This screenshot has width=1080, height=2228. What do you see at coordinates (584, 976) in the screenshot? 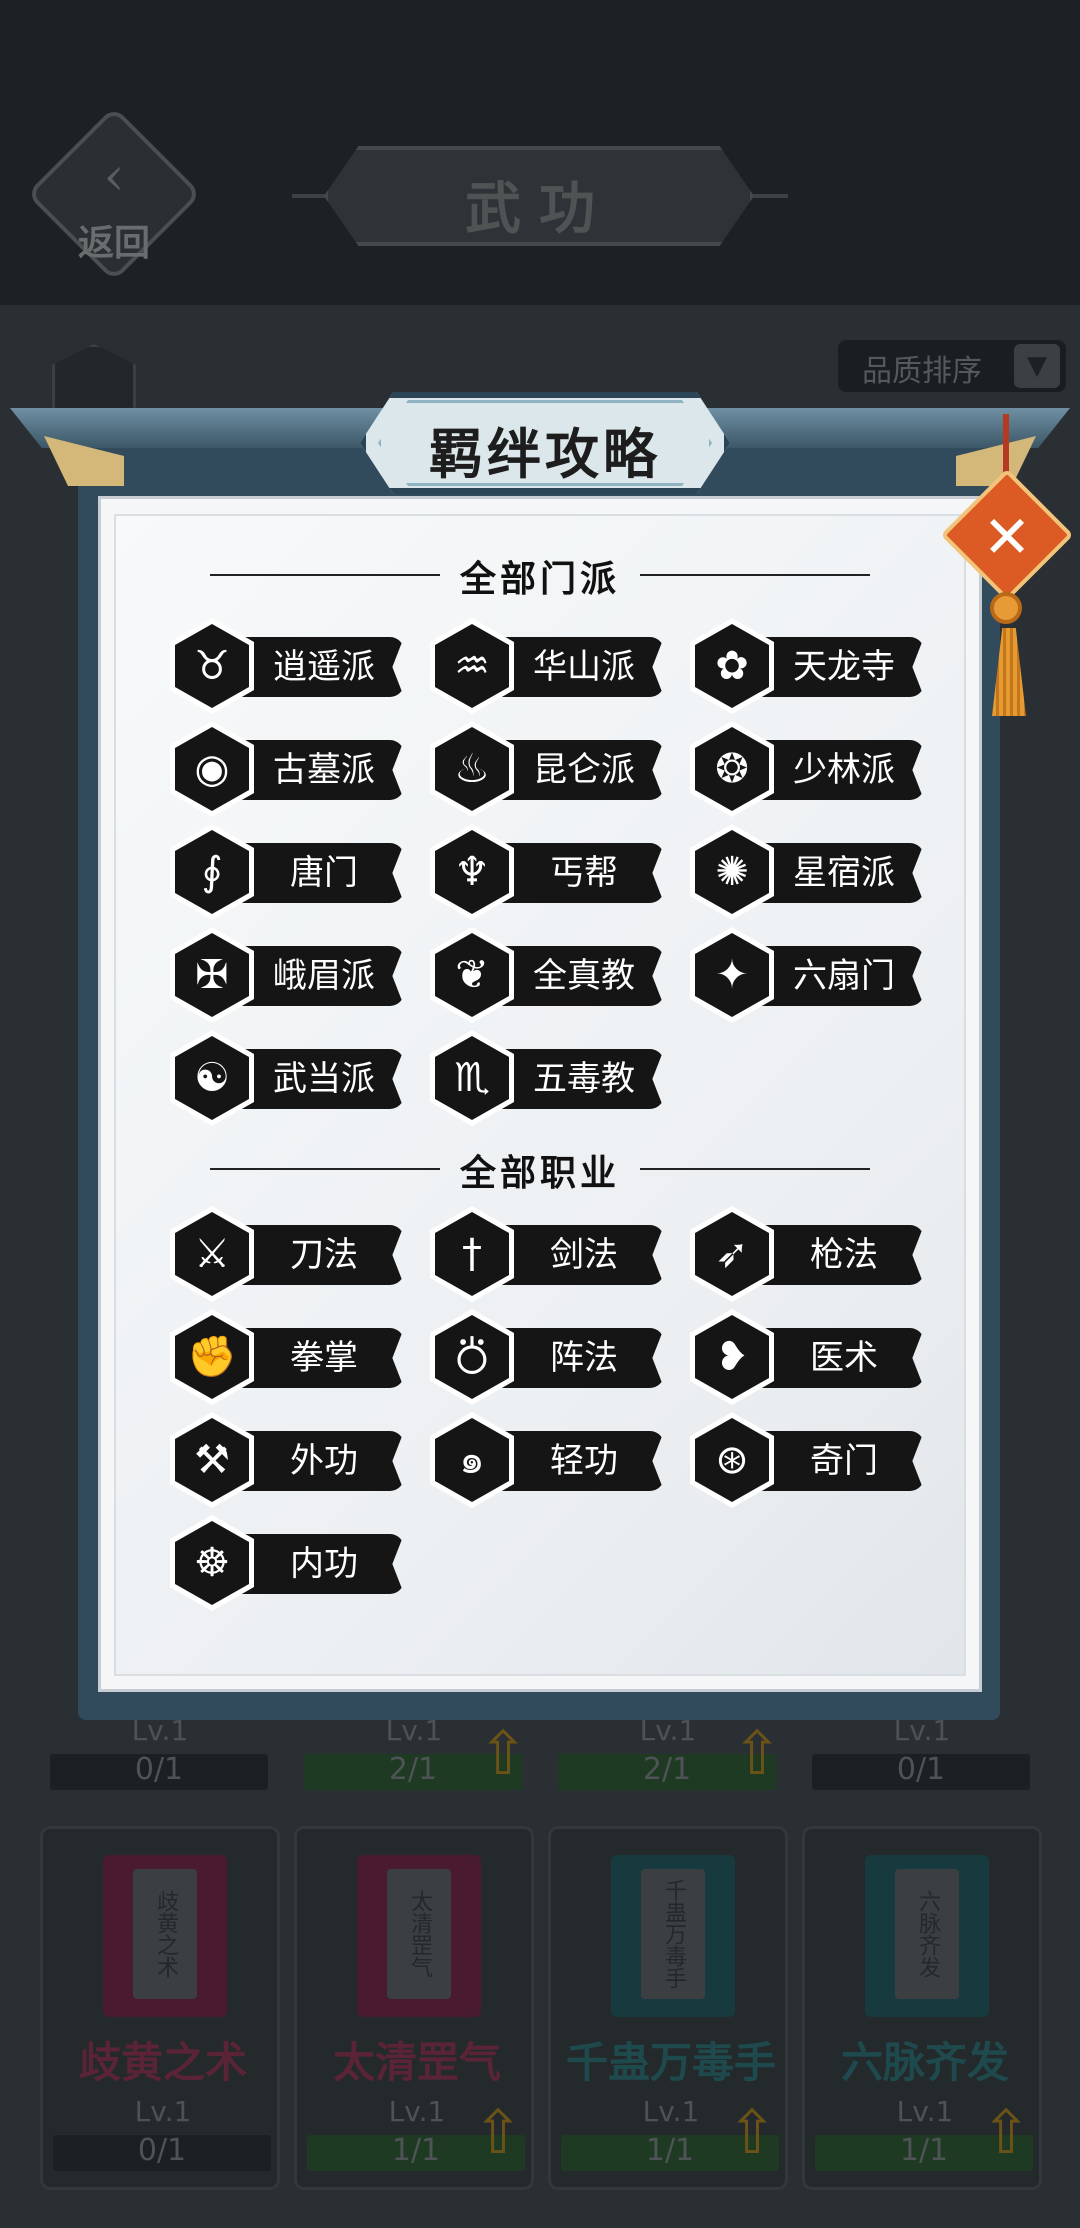
I see `chip-label: 全真教` at bounding box center [584, 976].